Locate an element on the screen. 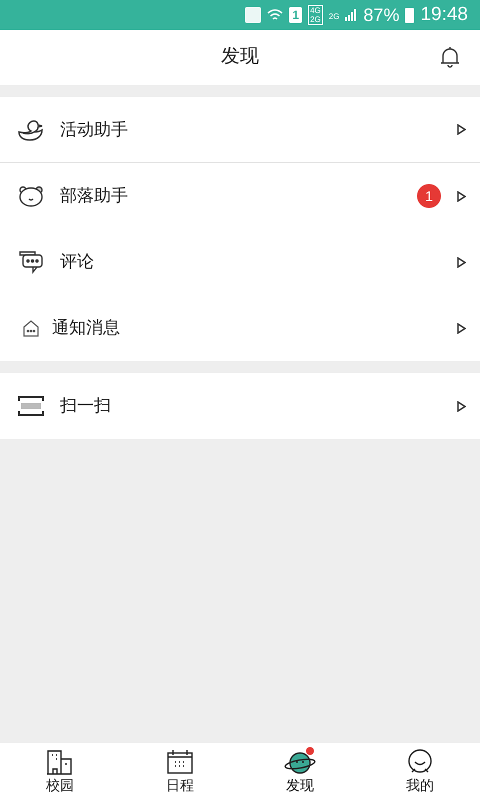 The image size is (480, 800). battery-icon is located at coordinates (409, 15).